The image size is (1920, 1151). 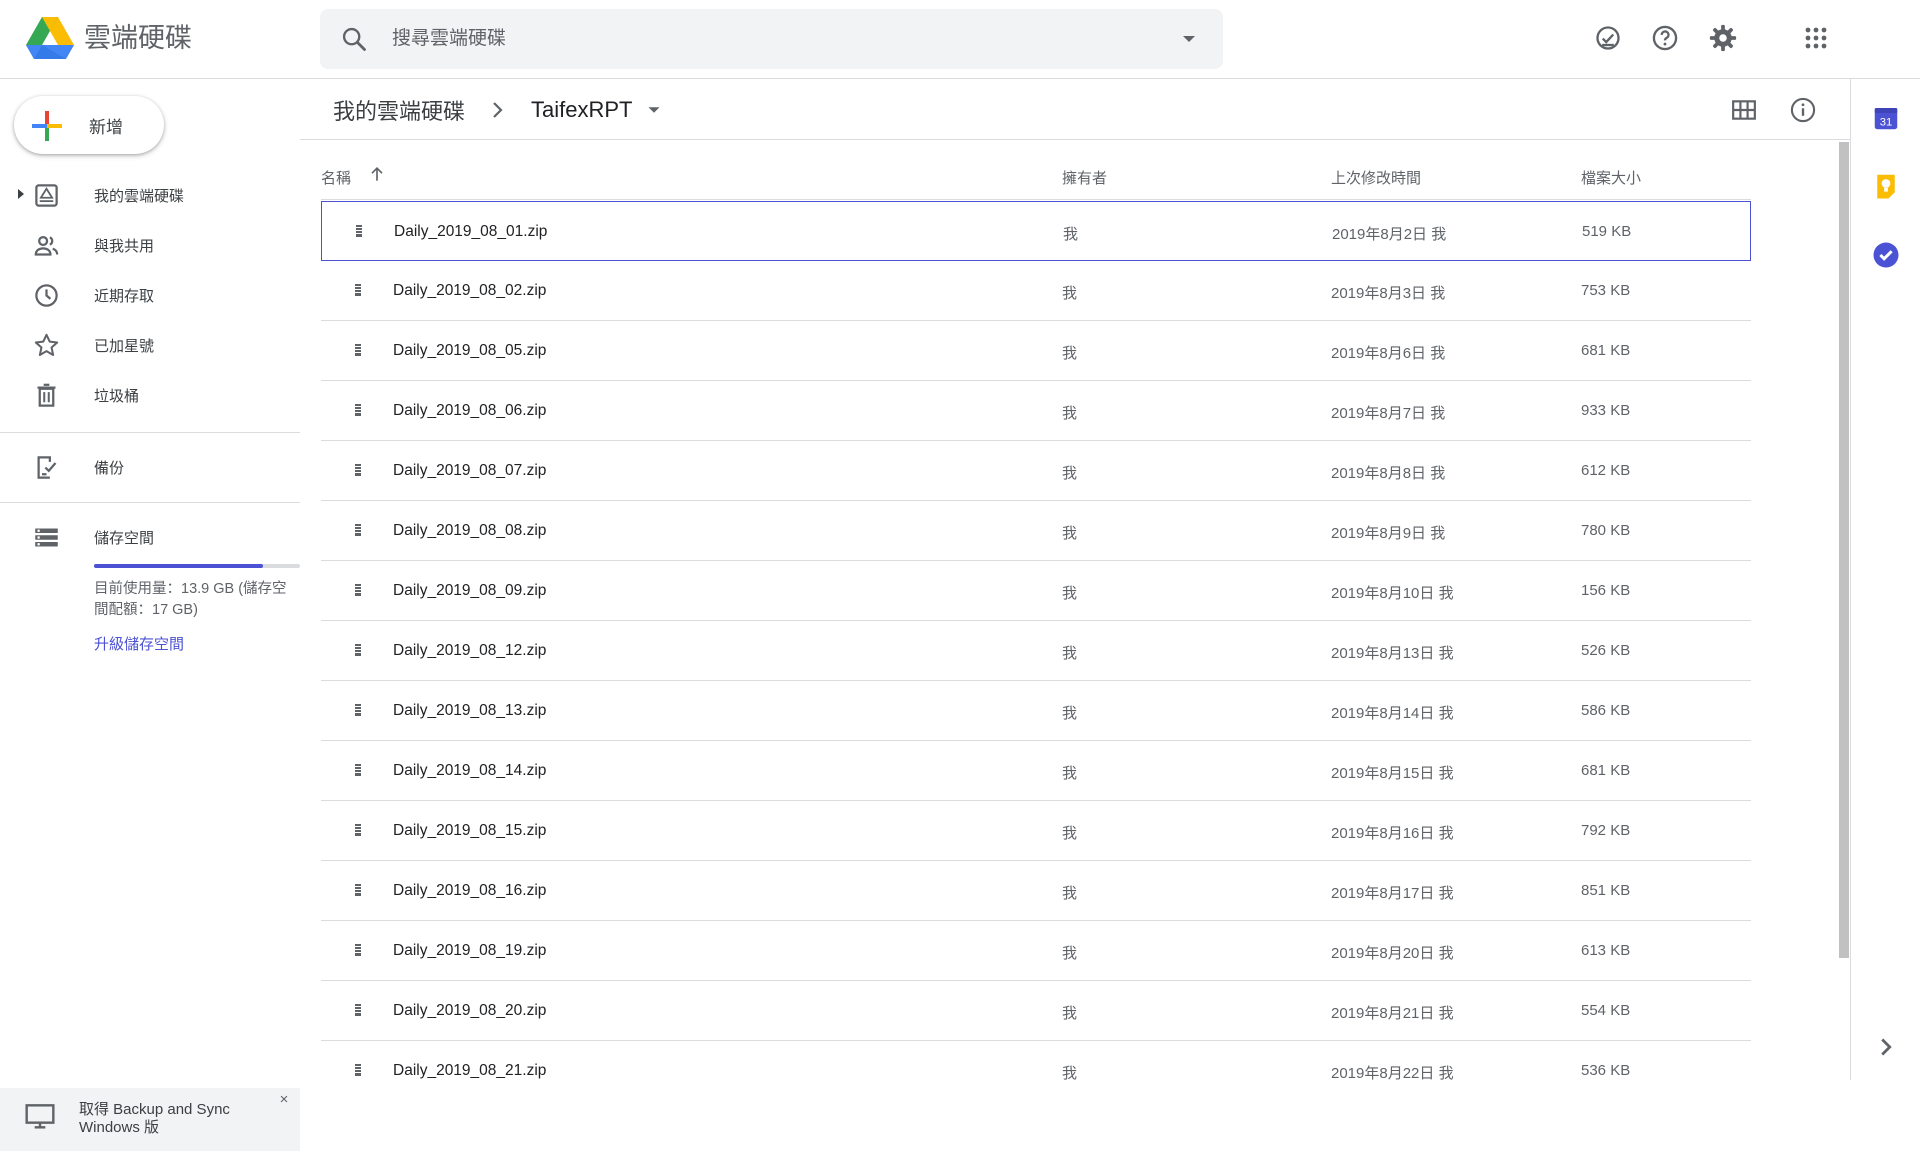 What do you see at coordinates (150, 432) in the screenshot?
I see `sidebar-divider` at bounding box center [150, 432].